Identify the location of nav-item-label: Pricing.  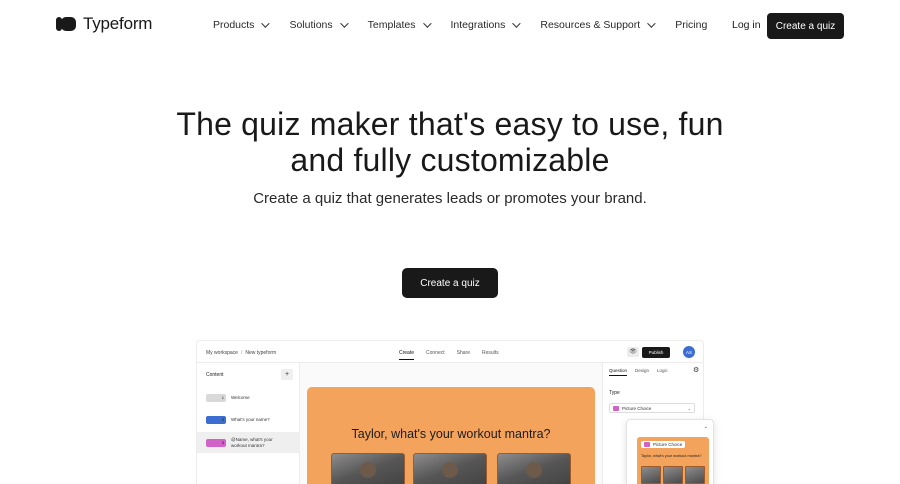
(691, 25).